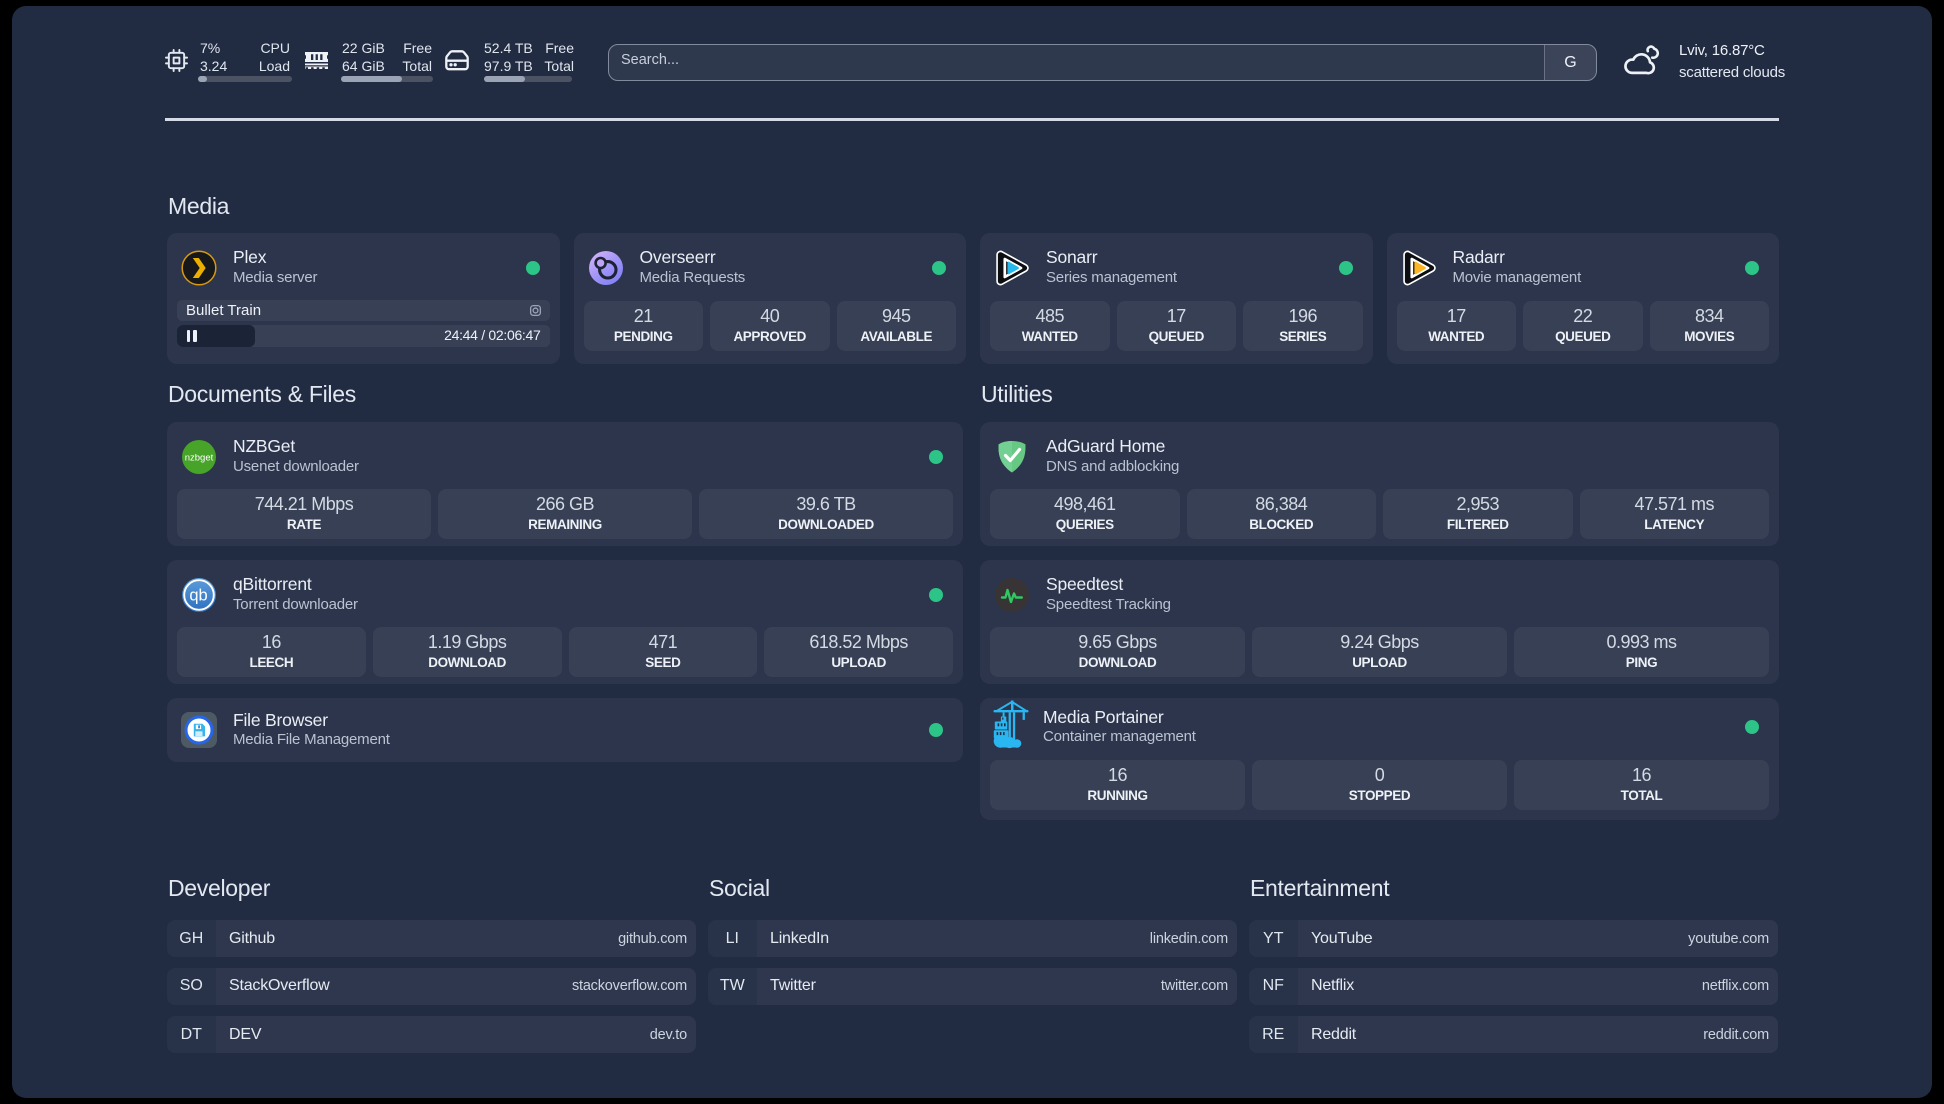  Describe the element at coordinates (198, 595) in the screenshot. I see `svg-text: qb` at that location.